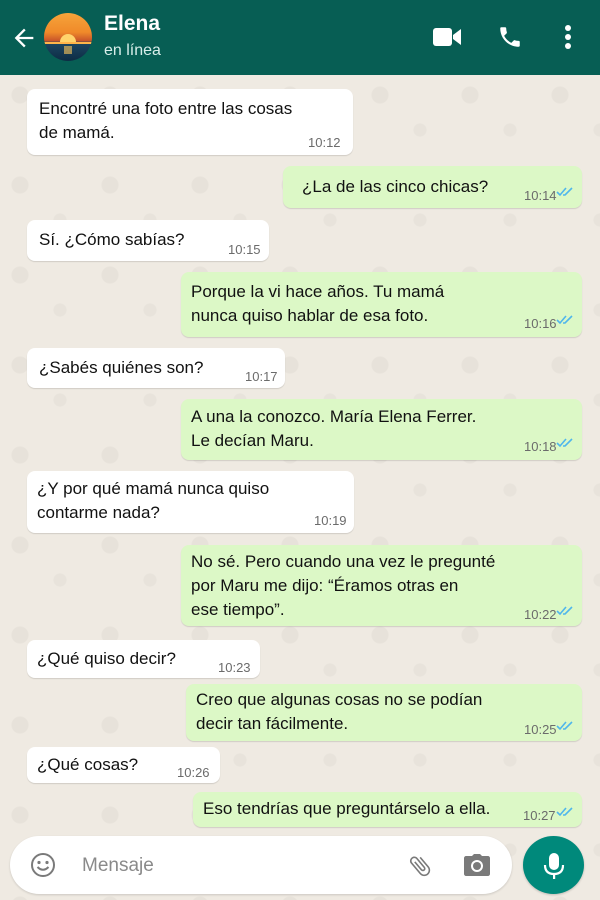 This screenshot has width=600, height=900. I want to click on message-time: 10:27, so click(539, 815).